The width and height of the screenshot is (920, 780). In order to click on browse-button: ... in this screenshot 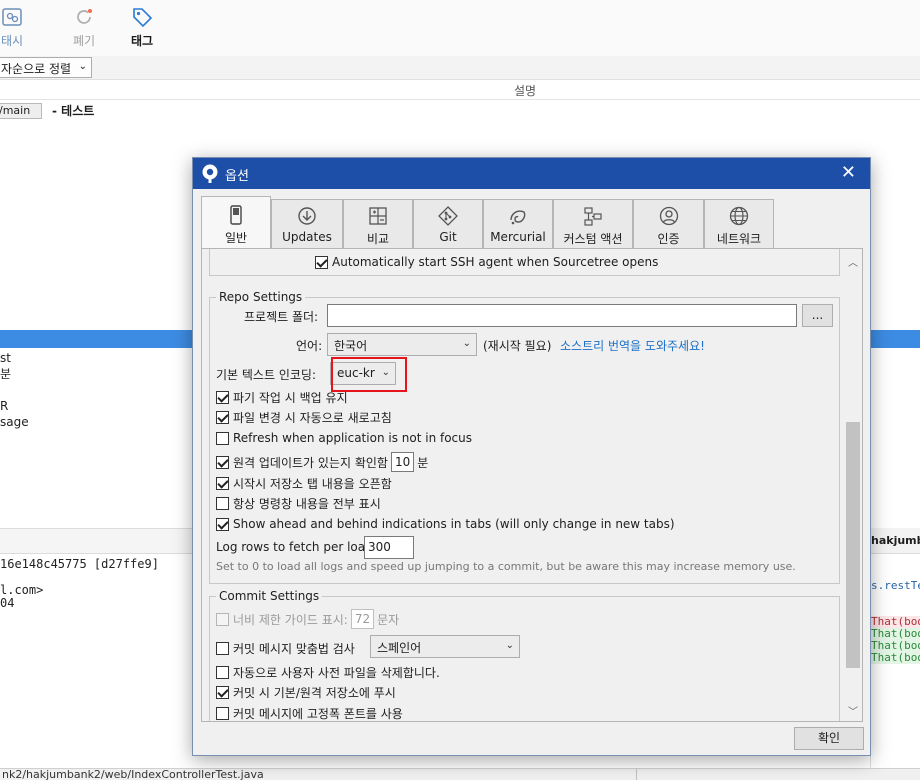, I will do `click(817, 315)`.